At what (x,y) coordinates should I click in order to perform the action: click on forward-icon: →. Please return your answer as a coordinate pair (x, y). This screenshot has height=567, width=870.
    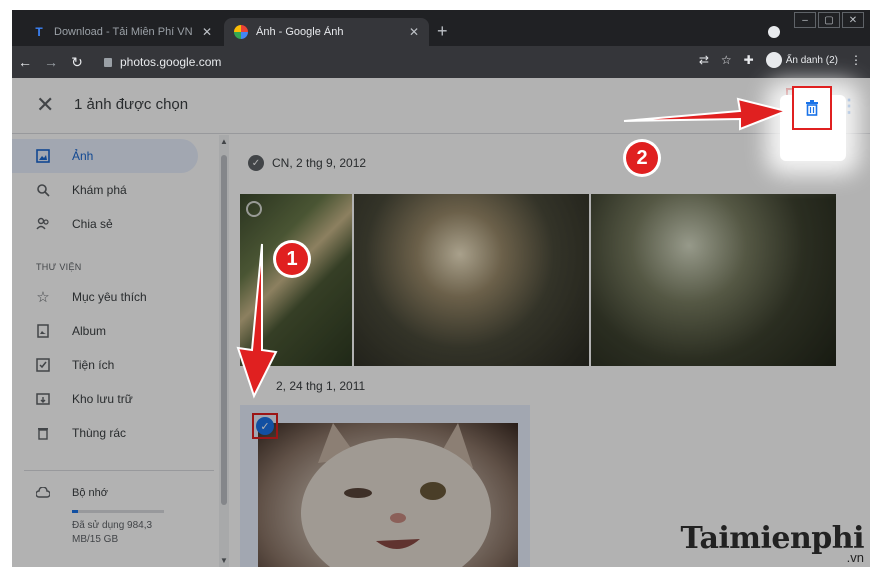
    Looking at the image, I should click on (51, 62).